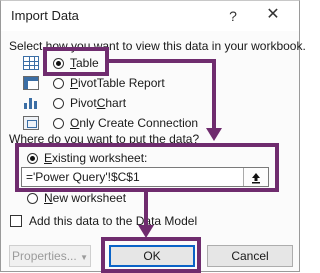  What do you see at coordinates (58, 83) in the screenshot?
I see `pivottable-radio` at bounding box center [58, 83].